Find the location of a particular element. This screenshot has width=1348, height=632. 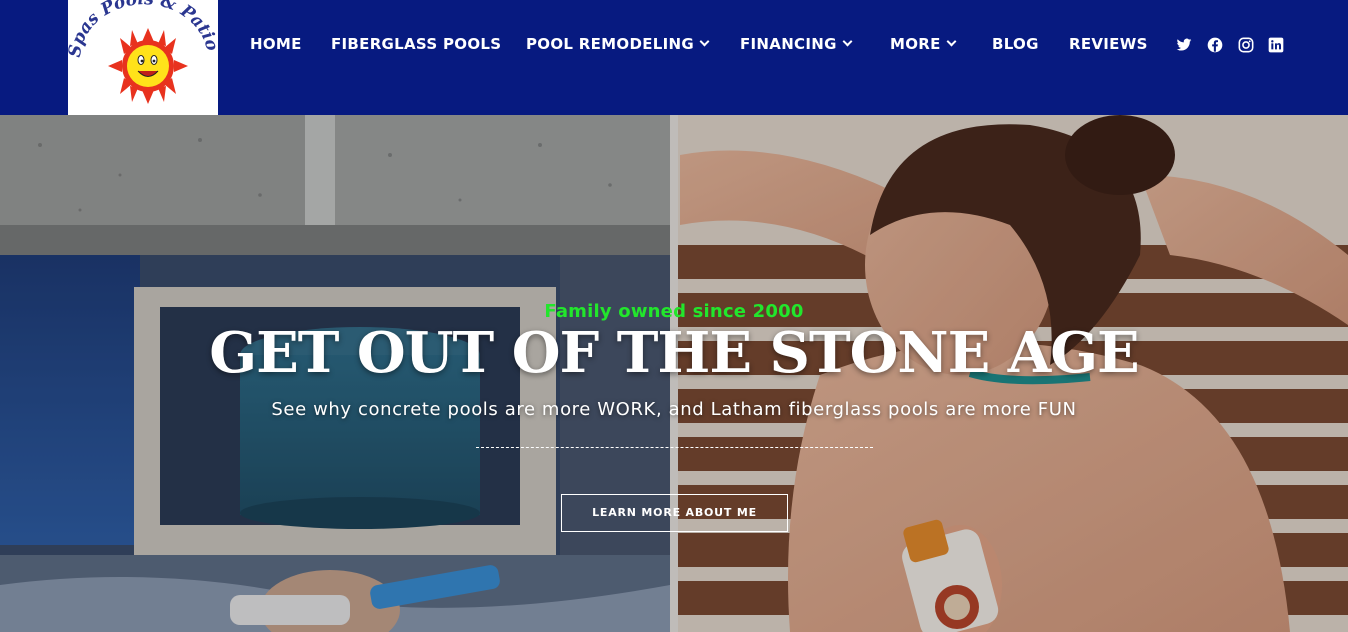

nav-item-financing: FINANCING is located at coordinates (796, 44).